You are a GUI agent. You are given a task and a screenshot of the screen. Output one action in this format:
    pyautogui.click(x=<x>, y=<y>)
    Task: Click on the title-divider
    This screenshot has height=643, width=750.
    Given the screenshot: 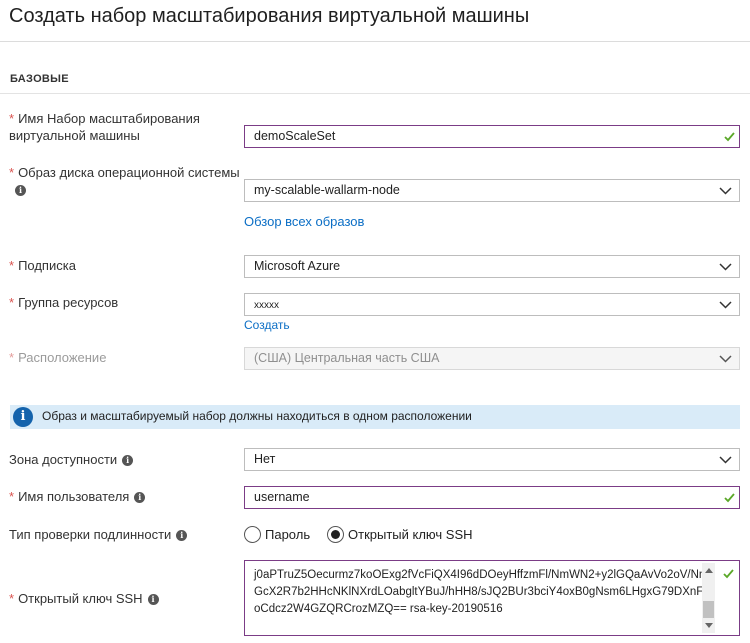 What is the action you would take?
    pyautogui.click(x=375, y=41)
    